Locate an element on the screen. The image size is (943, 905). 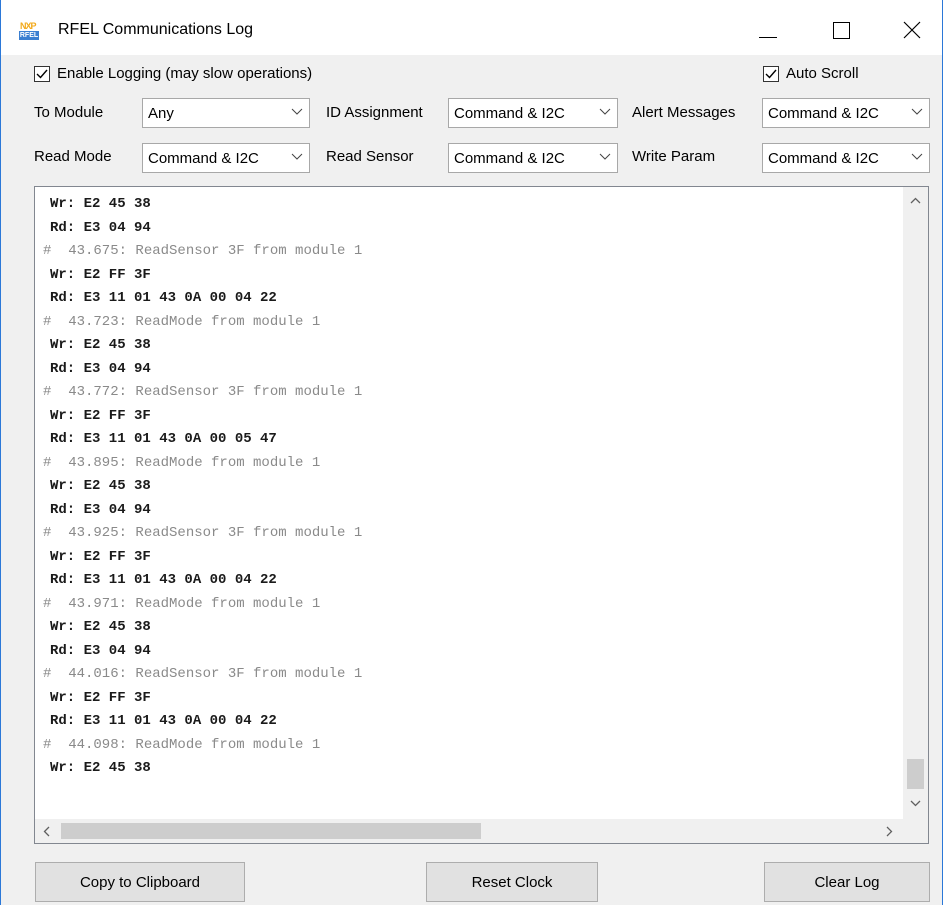
reset-clock-button: Reset Clock is located at coordinates (512, 882).